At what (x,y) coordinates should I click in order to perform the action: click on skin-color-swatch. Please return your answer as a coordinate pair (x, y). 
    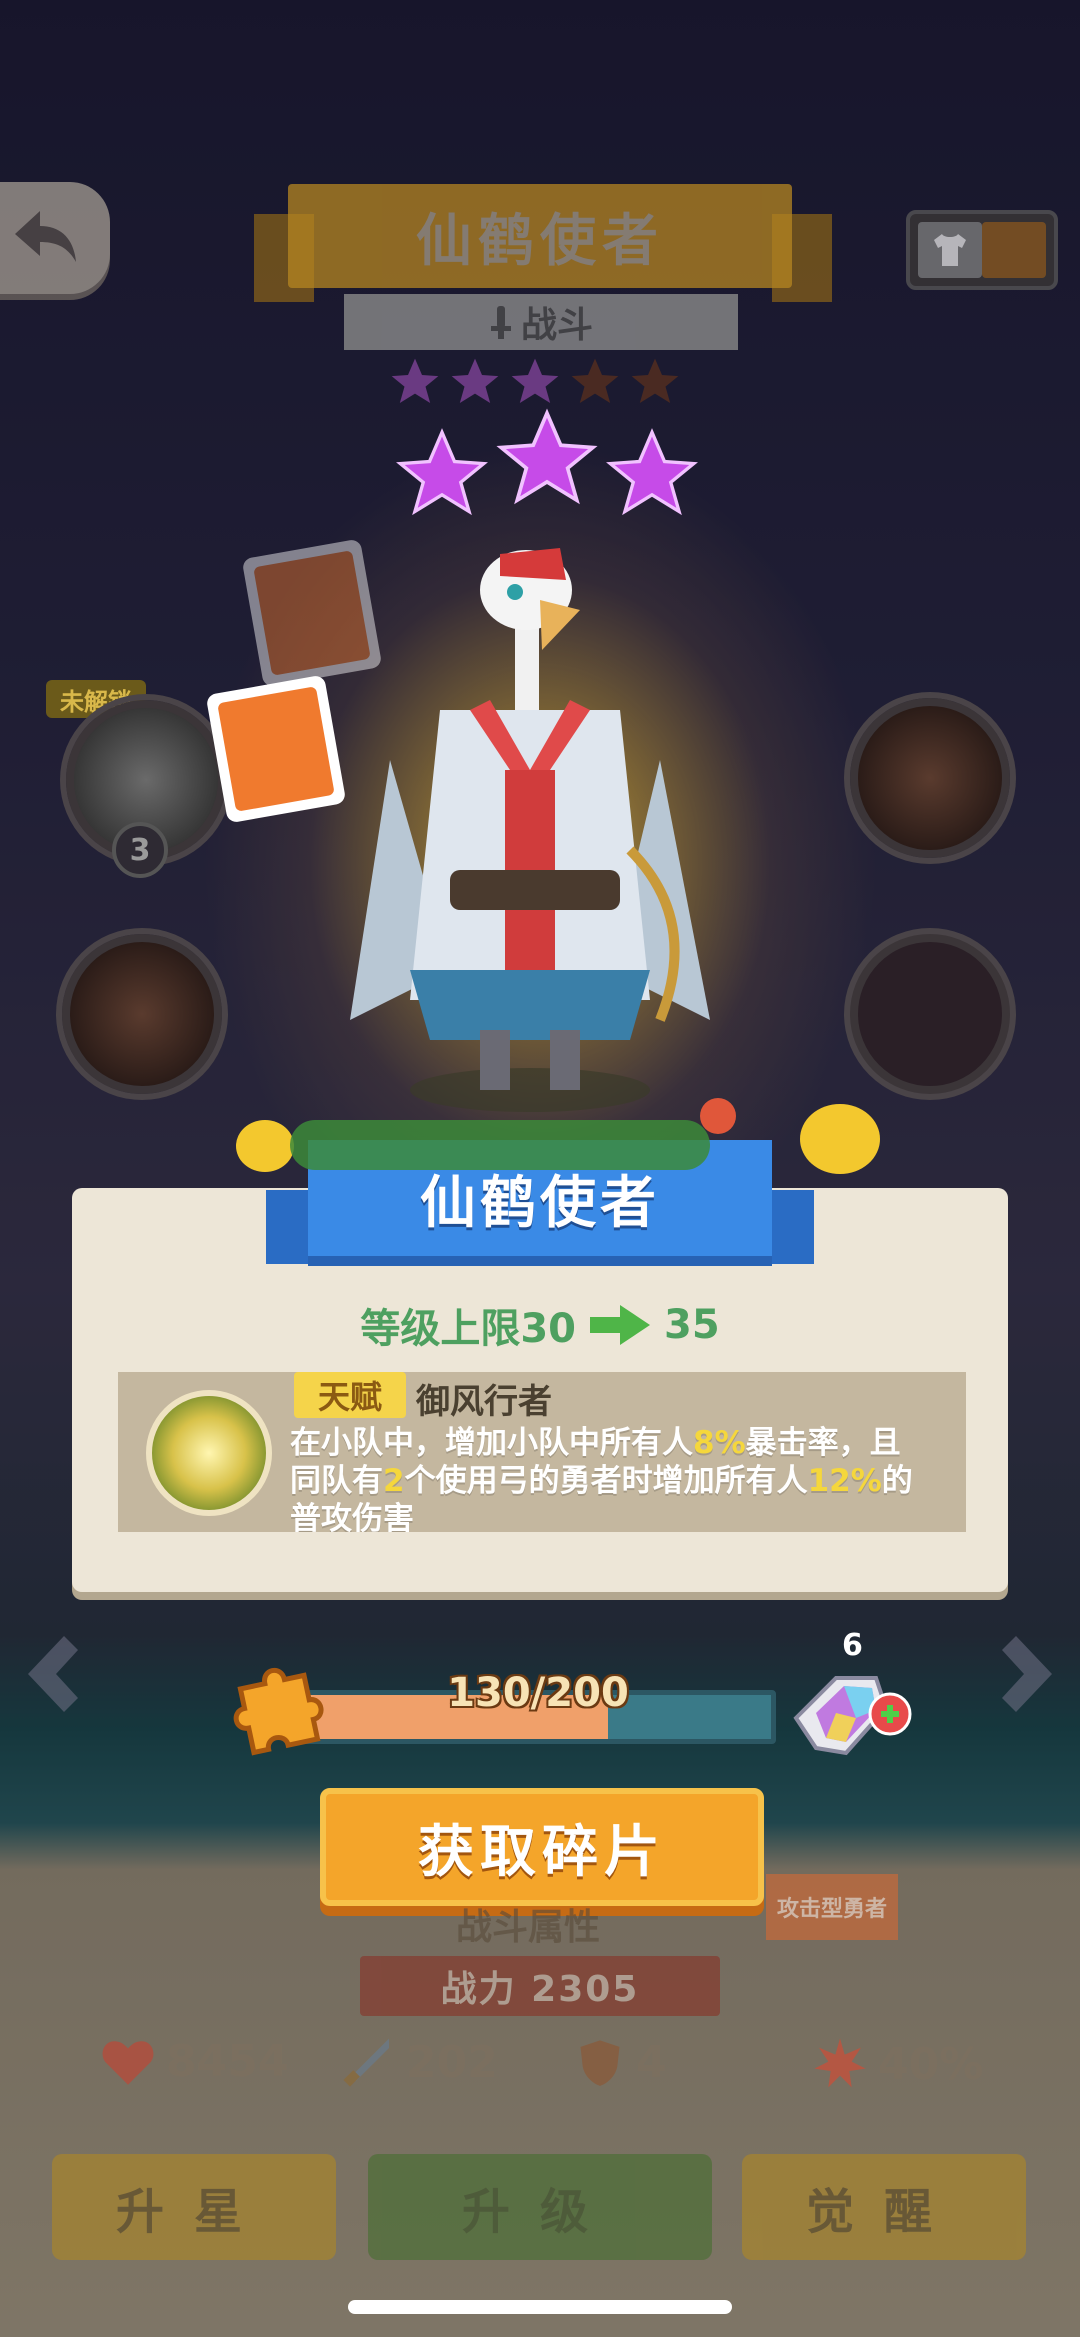
    Looking at the image, I should click on (1014, 250).